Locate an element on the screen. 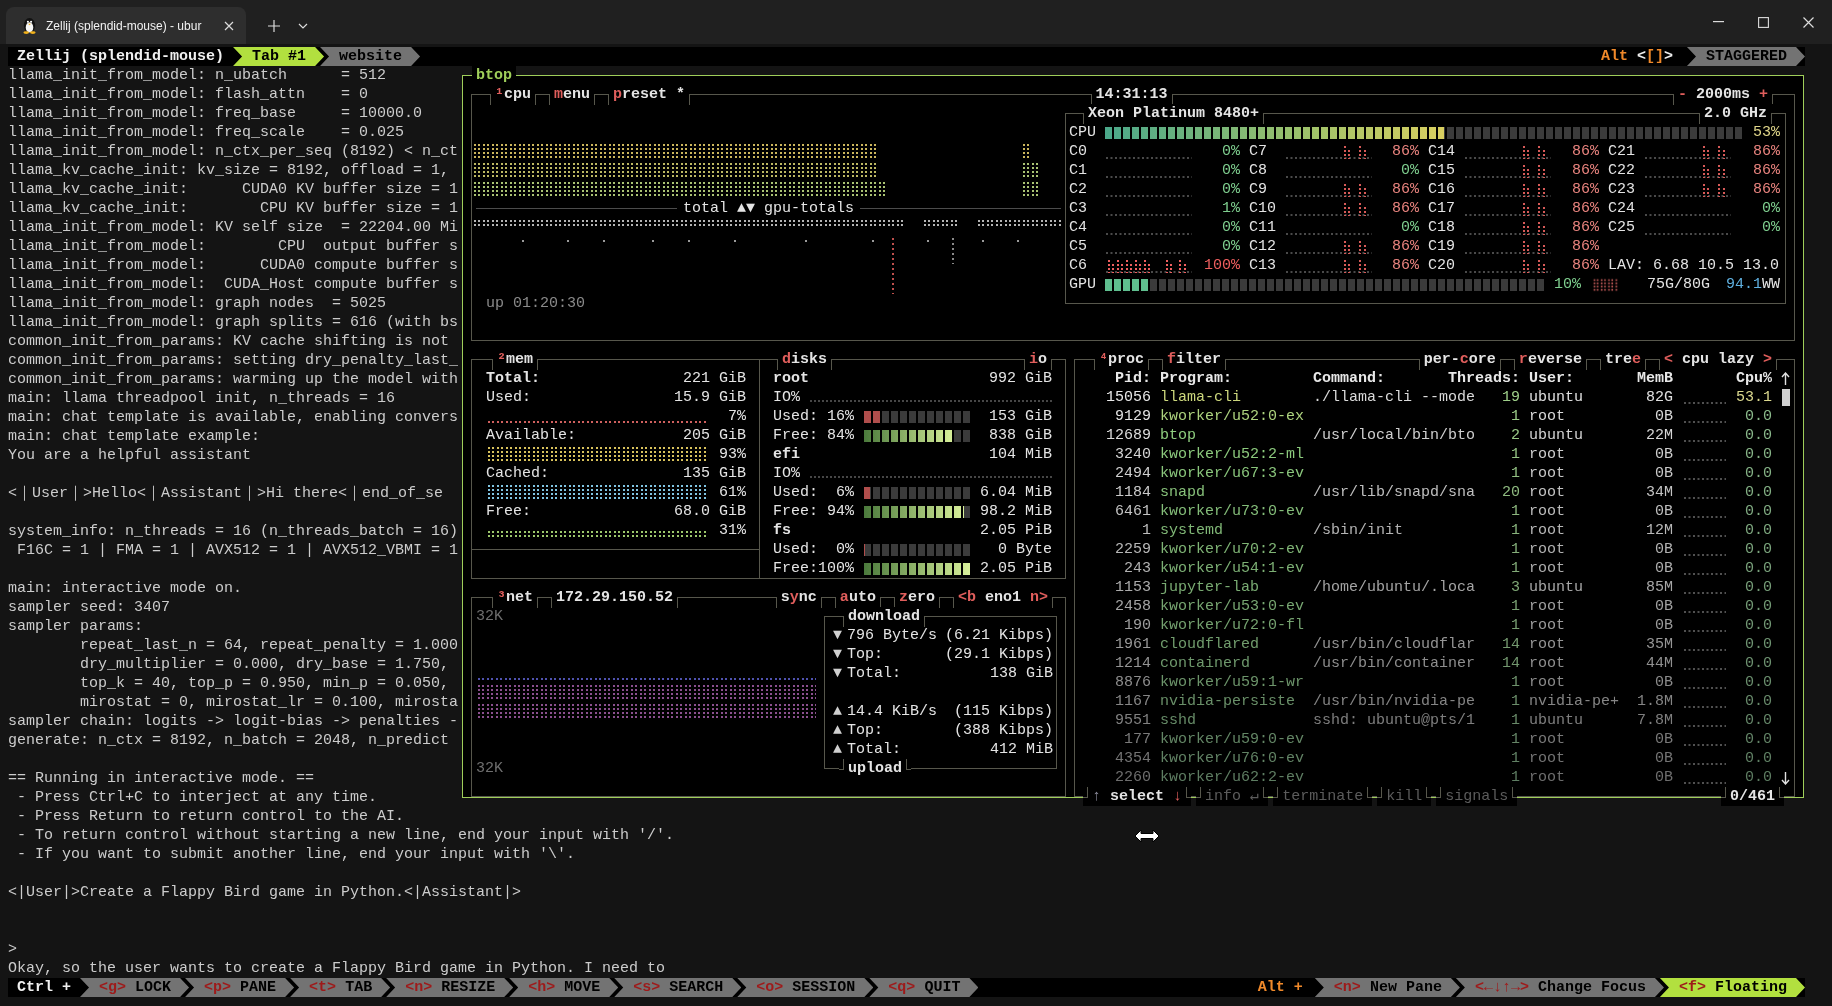 This screenshot has height=1006, width=1832. process-command: /home/ubuntu/.loca is located at coordinates (1394, 587).